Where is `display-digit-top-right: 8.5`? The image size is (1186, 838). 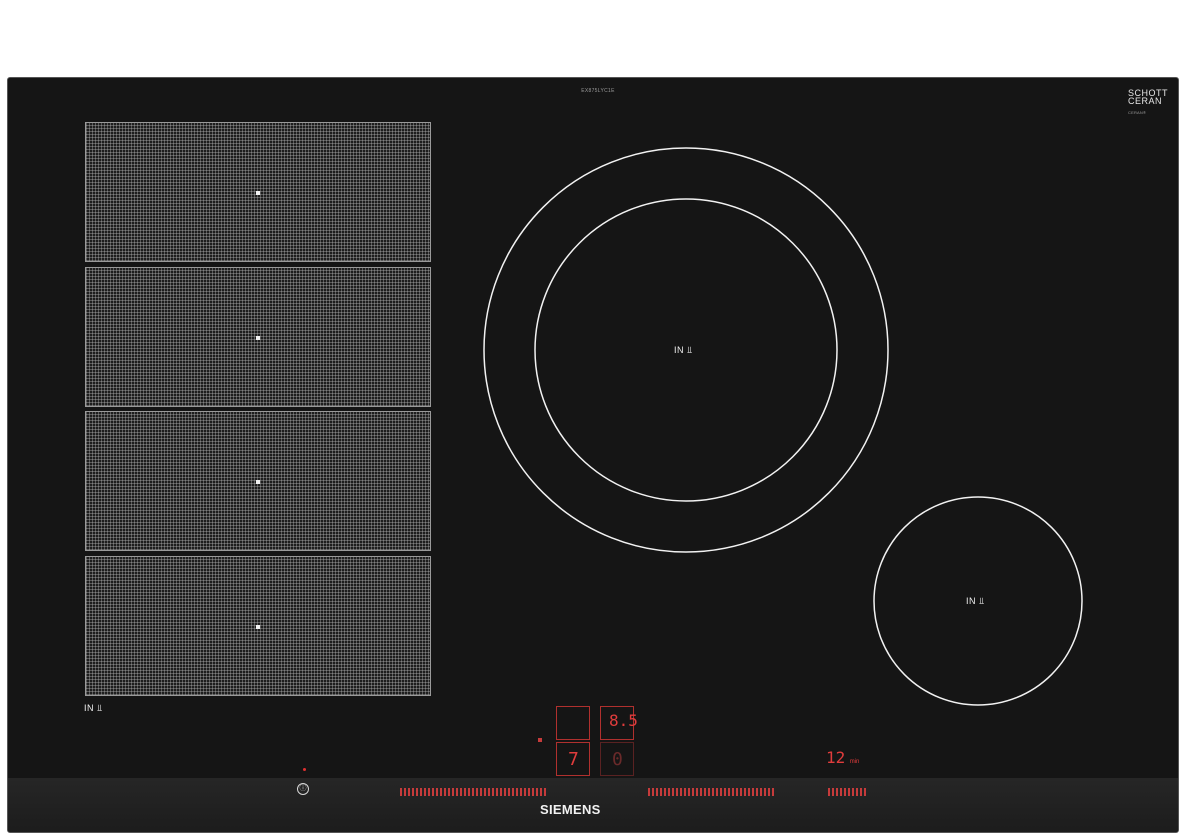 display-digit-top-right: 8.5 is located at coordinates (623, 720).